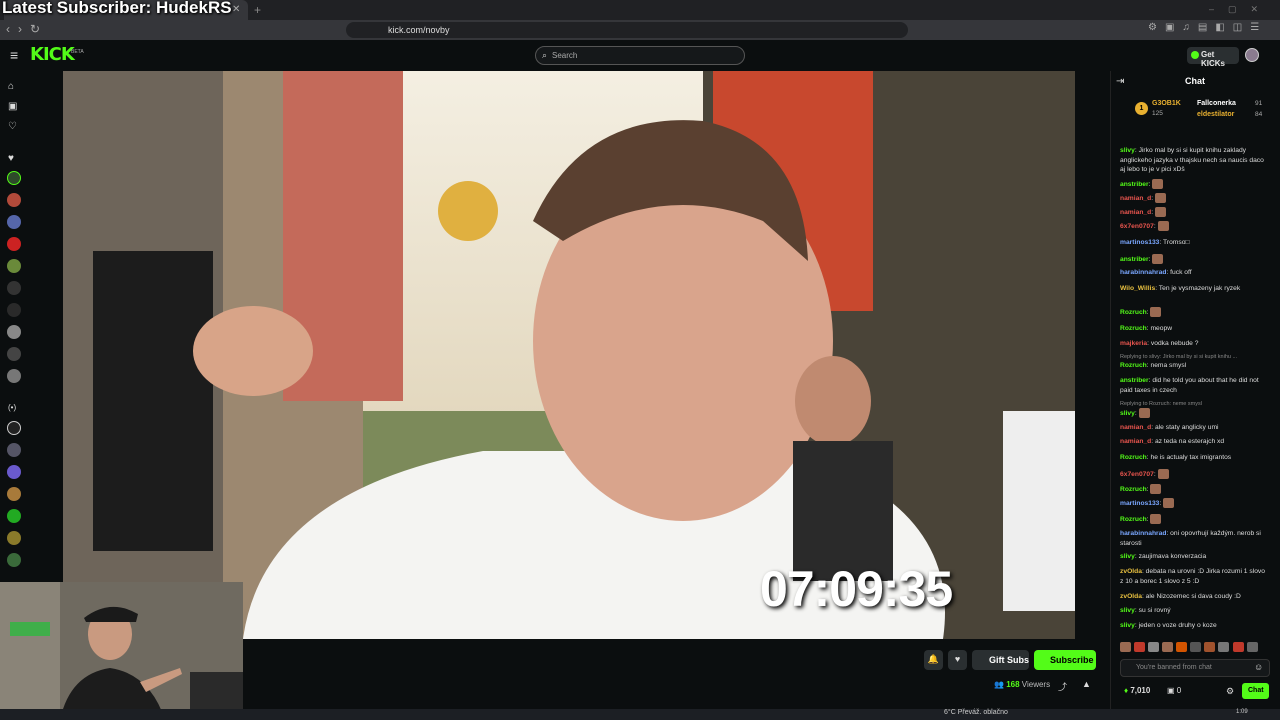  I want to click on favorites-icon: ♥, so click(11, 158).